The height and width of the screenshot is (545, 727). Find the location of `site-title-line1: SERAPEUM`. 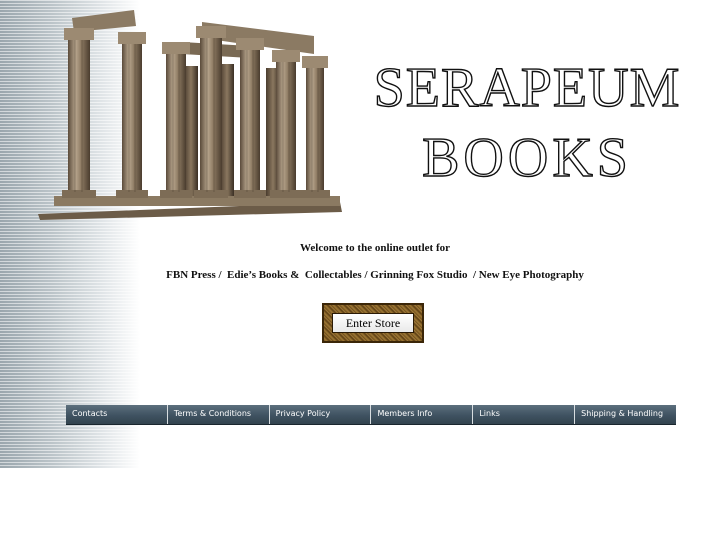

site-title-line1: SERAPEUM is located at coordinates (527, 88).